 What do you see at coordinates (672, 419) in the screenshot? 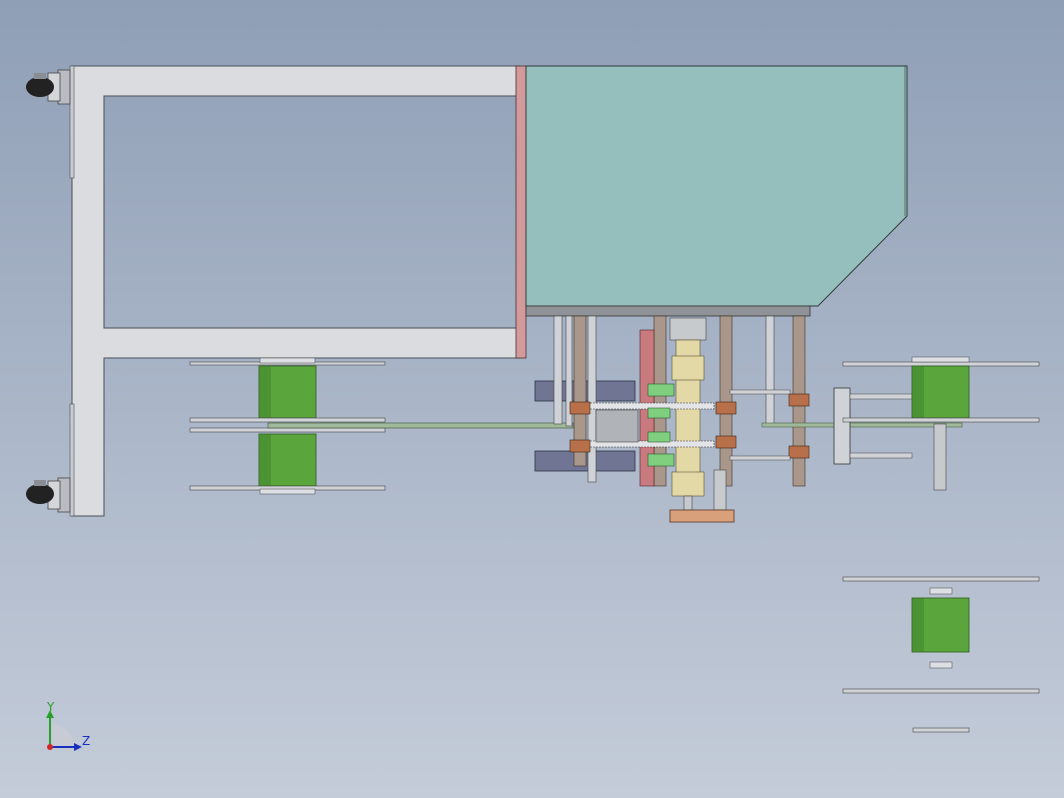
I see `feed-mechanism` at bounding box center [672, 419].